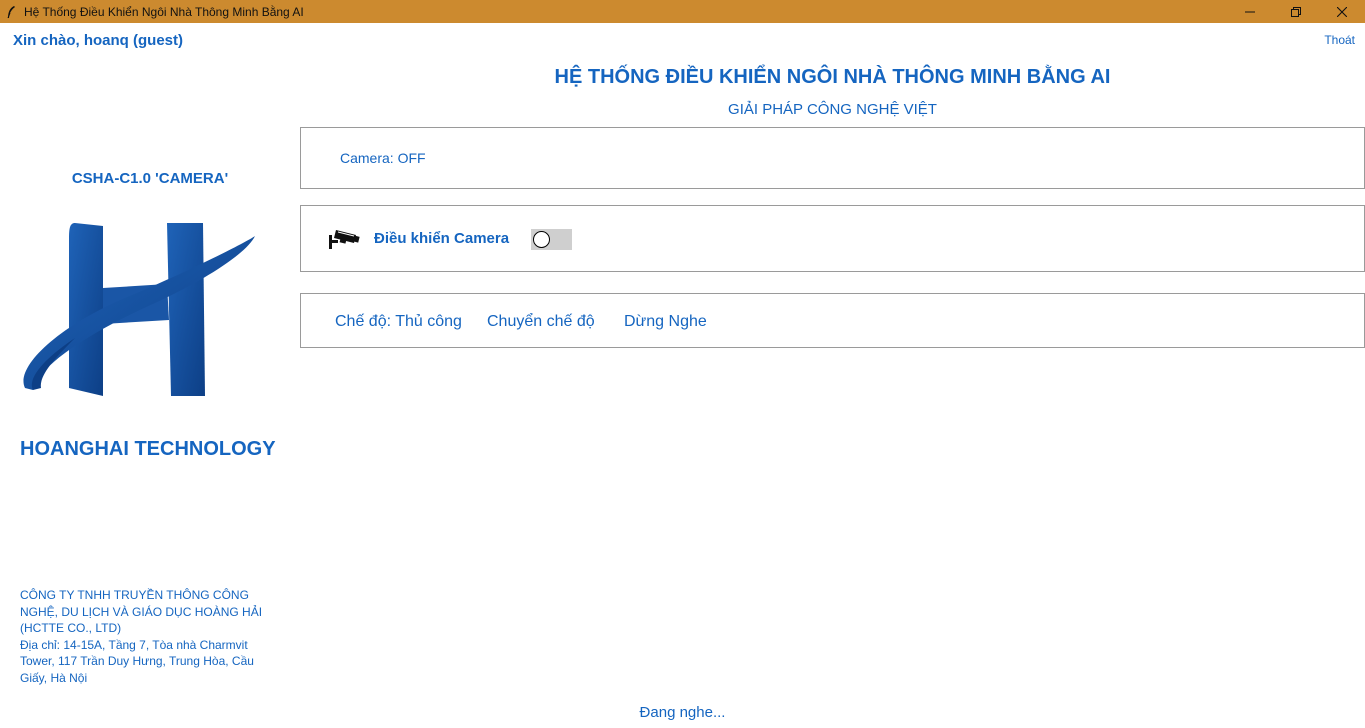 This screenshot has width=1365, height=728. Describe the element at coordinates (137, 310) in the screenshot. I see `h-swoosh-logo` at that location.